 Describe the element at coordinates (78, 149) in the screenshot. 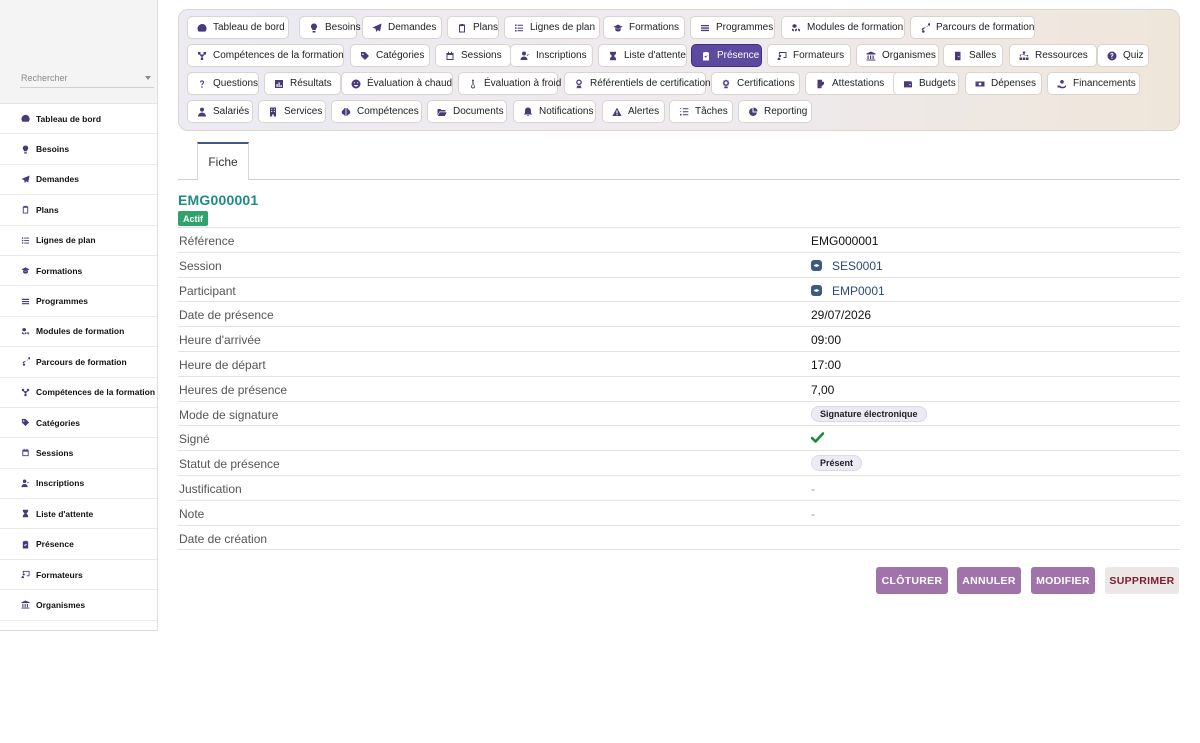

I see `sidebar-item-lightbulb: Besoins` at that location.